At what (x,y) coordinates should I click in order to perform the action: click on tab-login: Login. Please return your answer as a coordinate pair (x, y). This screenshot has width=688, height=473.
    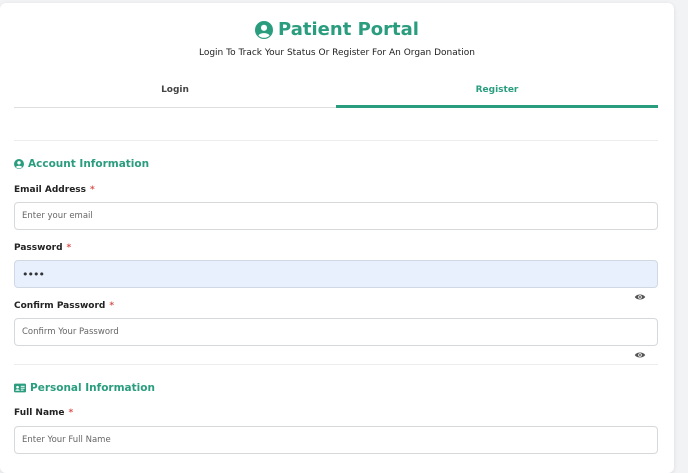
    Looking at the image, I should click on (175, 94).